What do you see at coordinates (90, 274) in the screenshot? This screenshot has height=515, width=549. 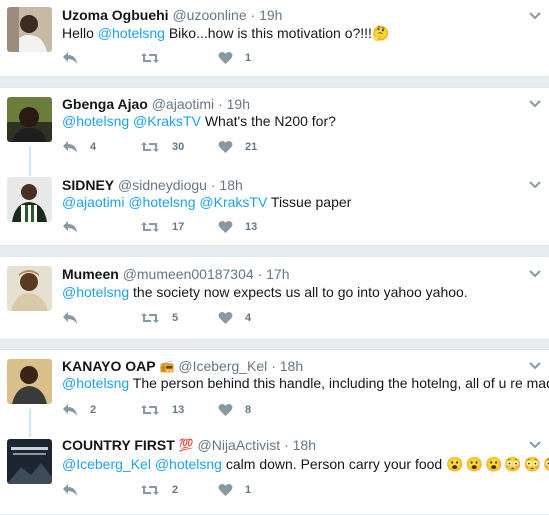 I see `display-name: Mumeen` at bounding box center [90, 274].